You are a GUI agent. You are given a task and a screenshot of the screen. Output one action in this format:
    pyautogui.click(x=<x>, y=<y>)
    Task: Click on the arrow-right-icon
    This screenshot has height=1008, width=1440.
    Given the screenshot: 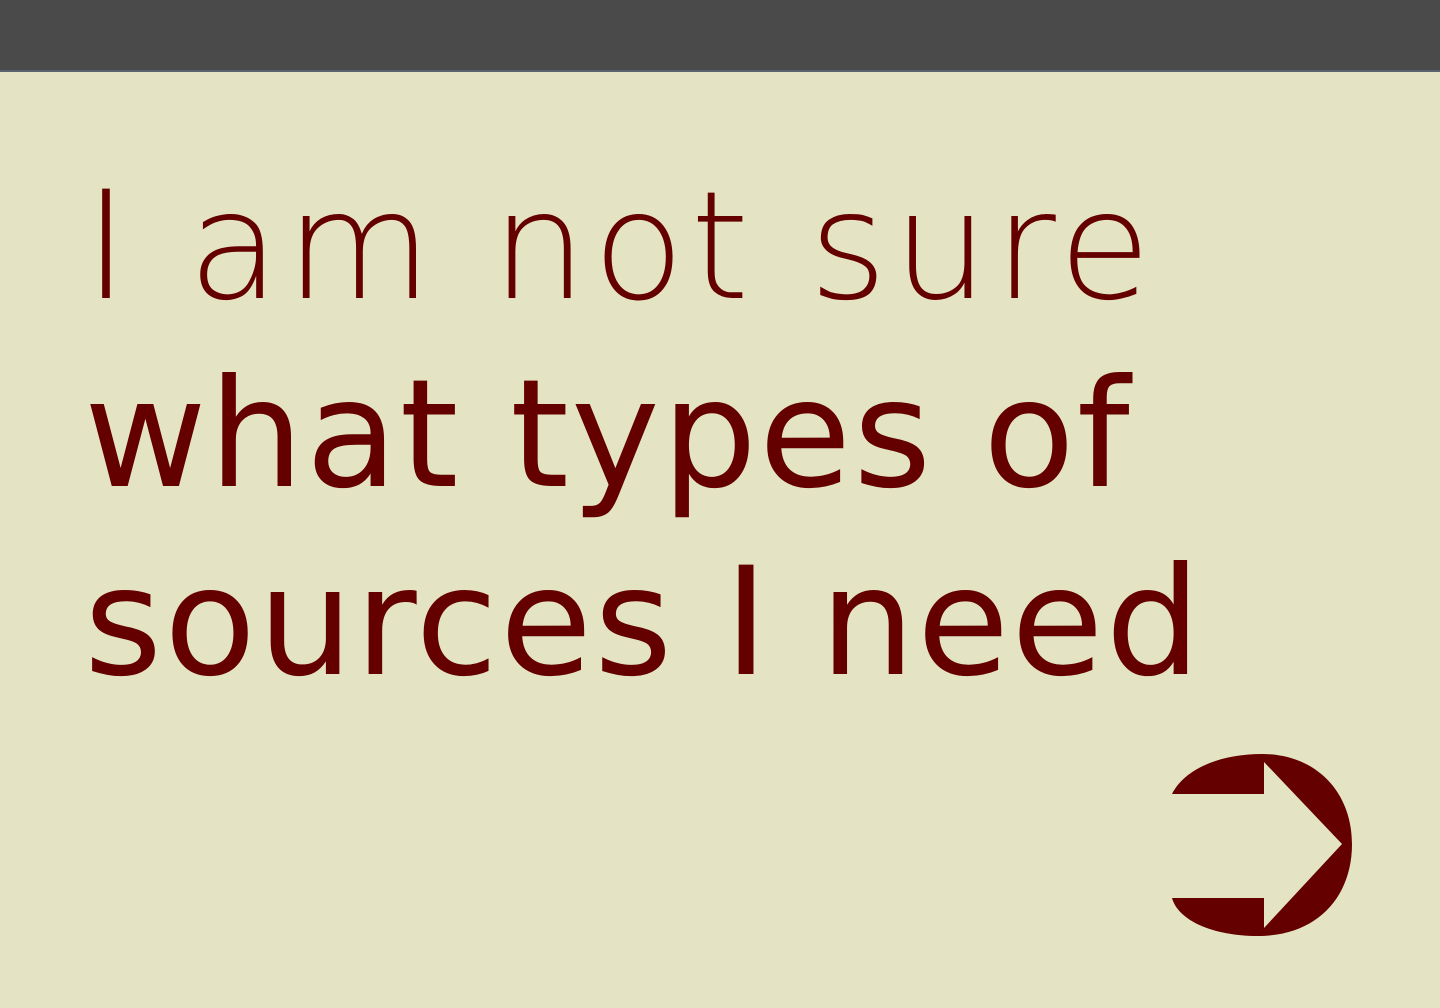 What is the action you would take?
    pyautogui.click(x=1262, y=845)
    